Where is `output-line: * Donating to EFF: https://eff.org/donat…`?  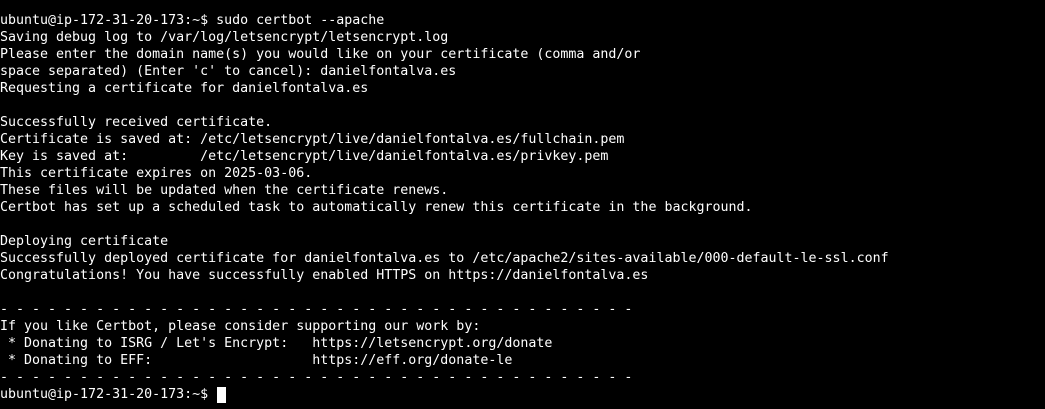 output-line: * Donating to EFF: https://eff.org/donat… is located at coordinates (256, 360).